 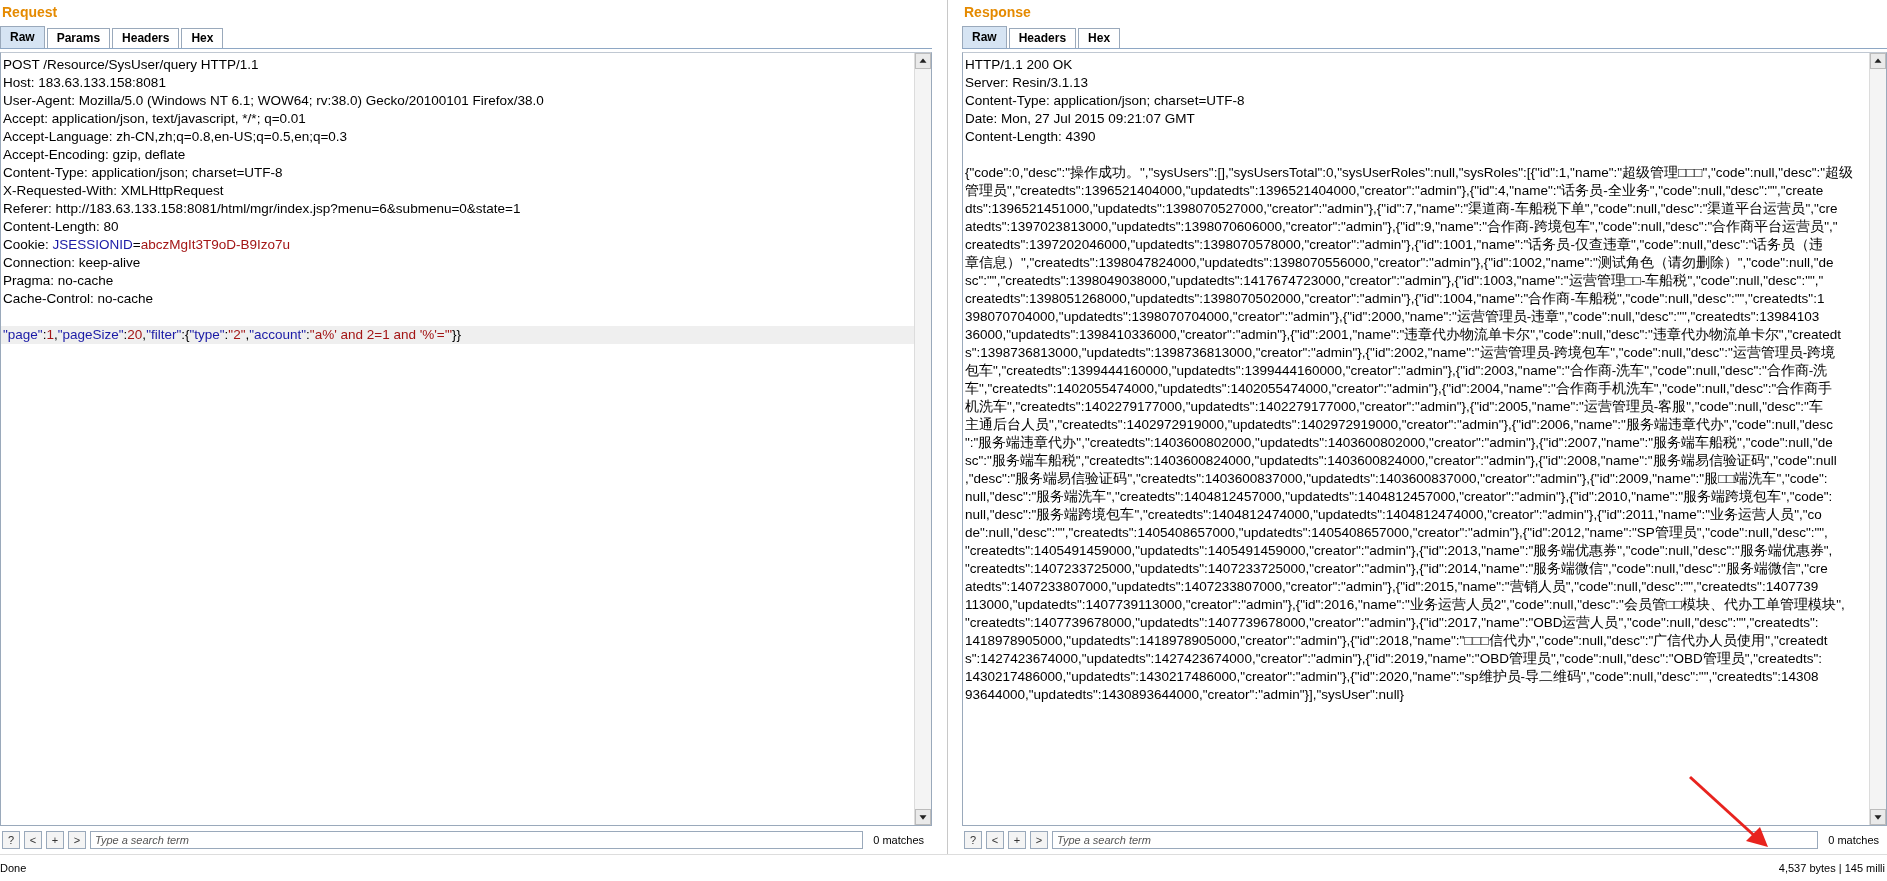 What do you see at coordinates (1396, 479) in the screenshot?
I see `code-line: ,"desc":"服务端易信验证码","createdts":1403600837000,"updatedts":1403600837000,"creator":"admin"},{"id":2009,"name":"服□□端洗车","code":` at bounding box center [1396, 479].